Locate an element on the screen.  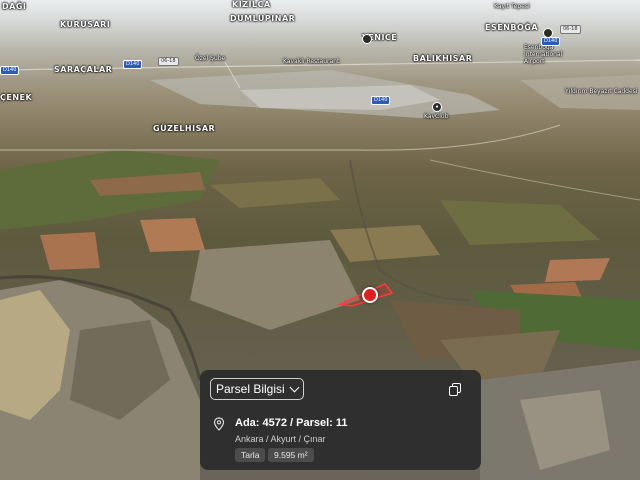
area-badge: 9.595 m² is located at coordinates (291, 455).